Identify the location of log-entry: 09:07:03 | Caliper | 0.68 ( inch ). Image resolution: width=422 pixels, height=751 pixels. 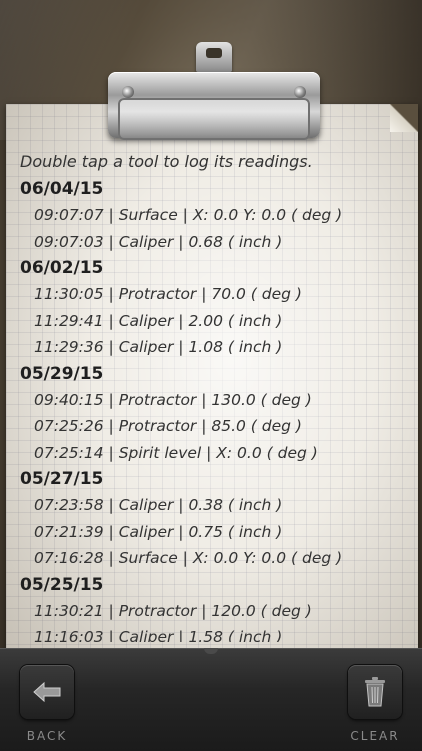
(158, 241).